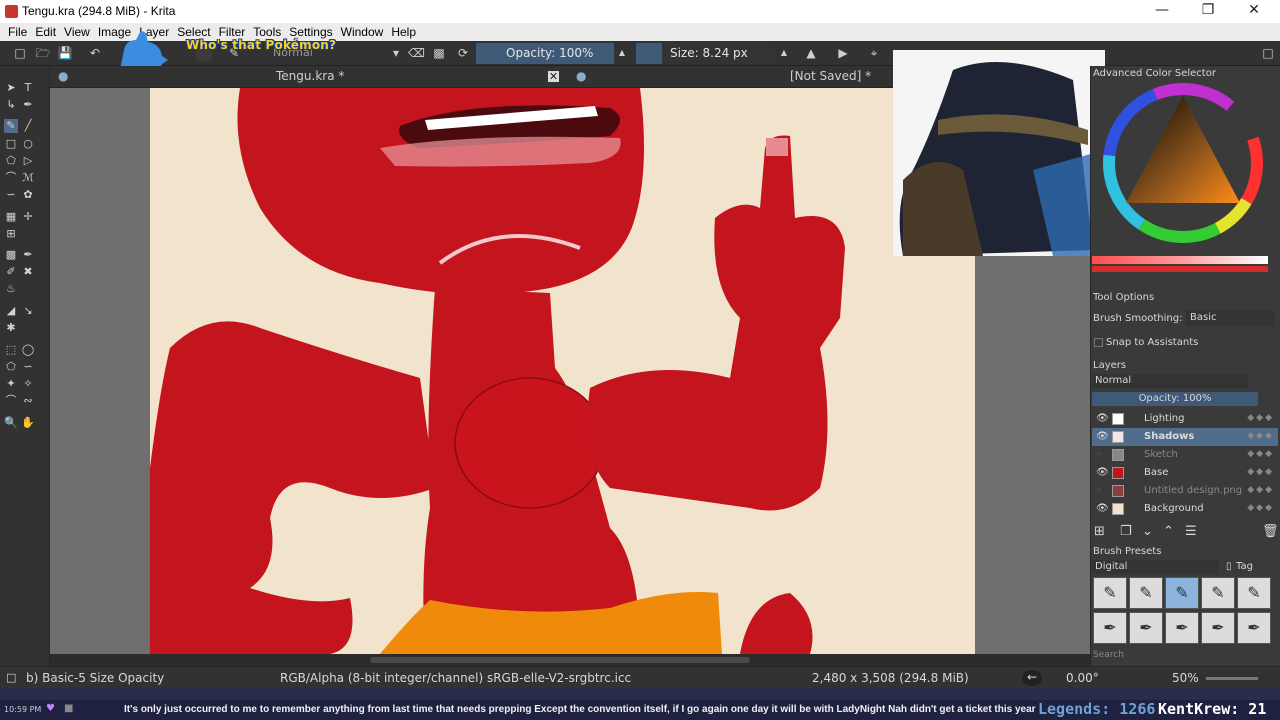 The image size is (1280, 720). Describe the element at coordinates (11, 384) in the screenshot. I see `contiguous-select-tool-icon: ✦` at that location.